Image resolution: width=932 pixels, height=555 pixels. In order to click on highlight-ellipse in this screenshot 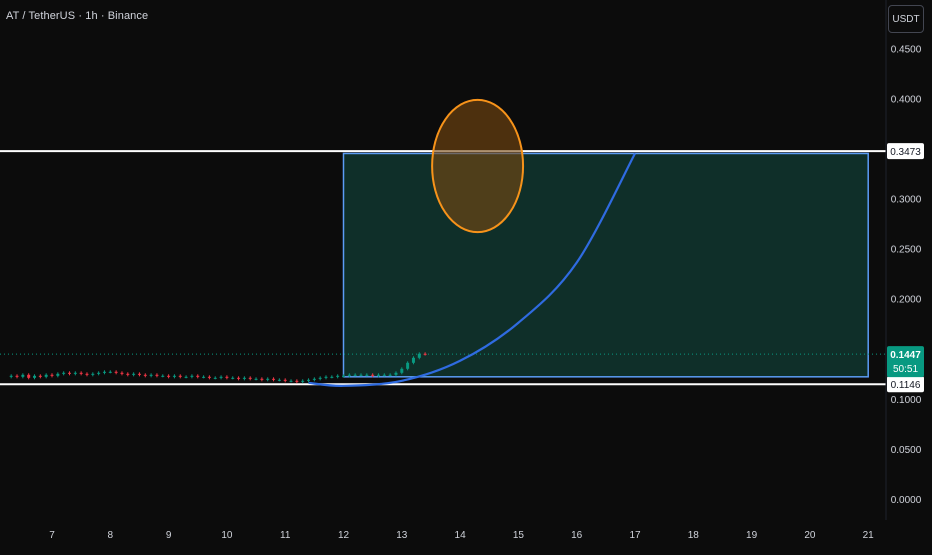, I will do `click(478, 166)`.